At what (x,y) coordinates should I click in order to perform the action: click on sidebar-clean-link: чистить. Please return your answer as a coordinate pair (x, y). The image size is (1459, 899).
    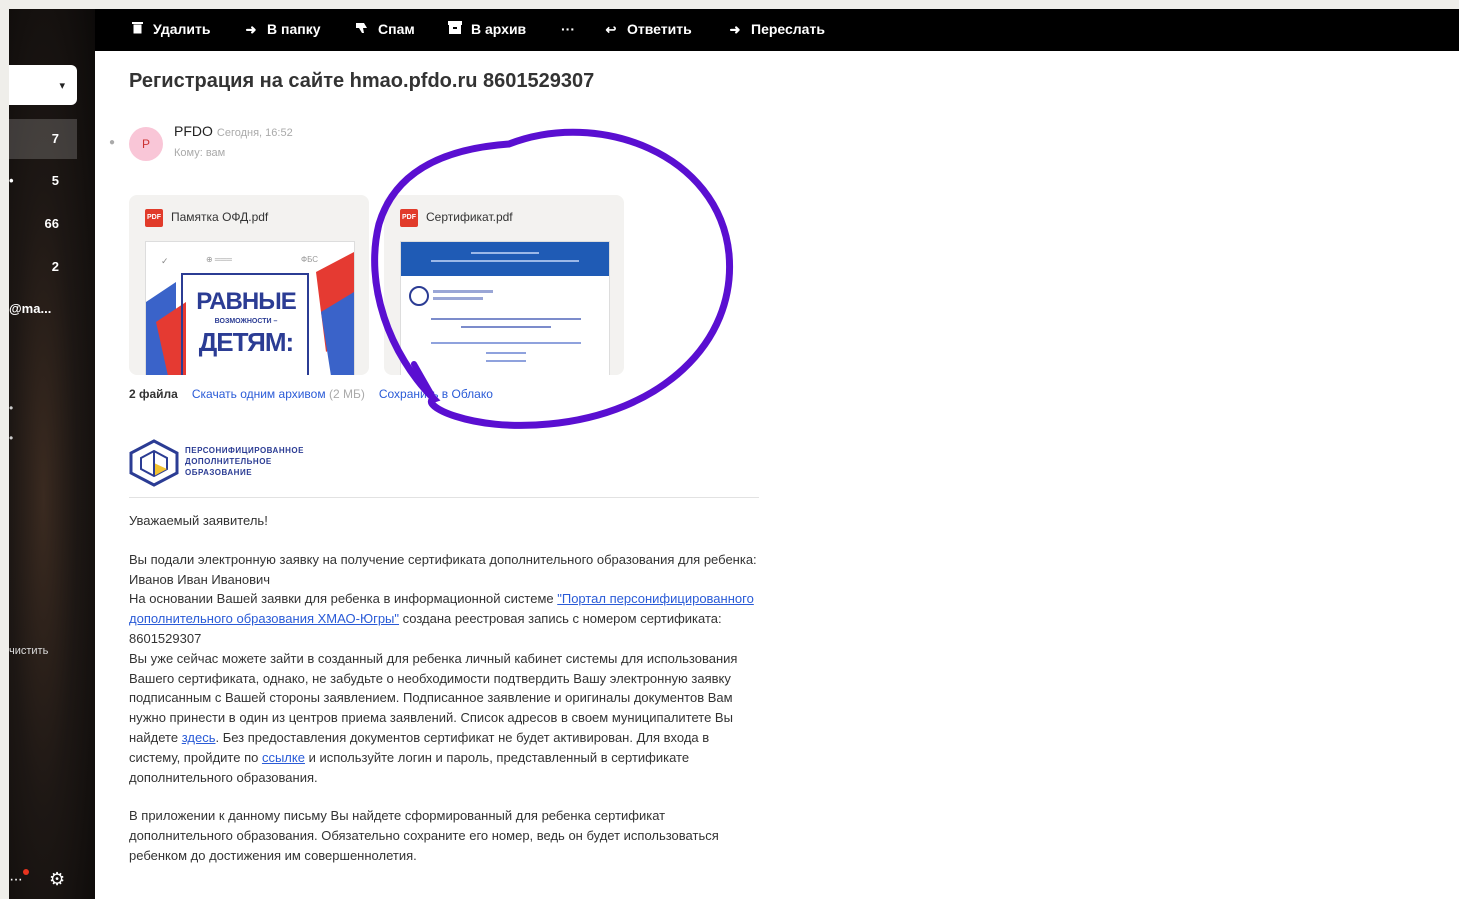
    Looking at the image, I should click on (28, 651).